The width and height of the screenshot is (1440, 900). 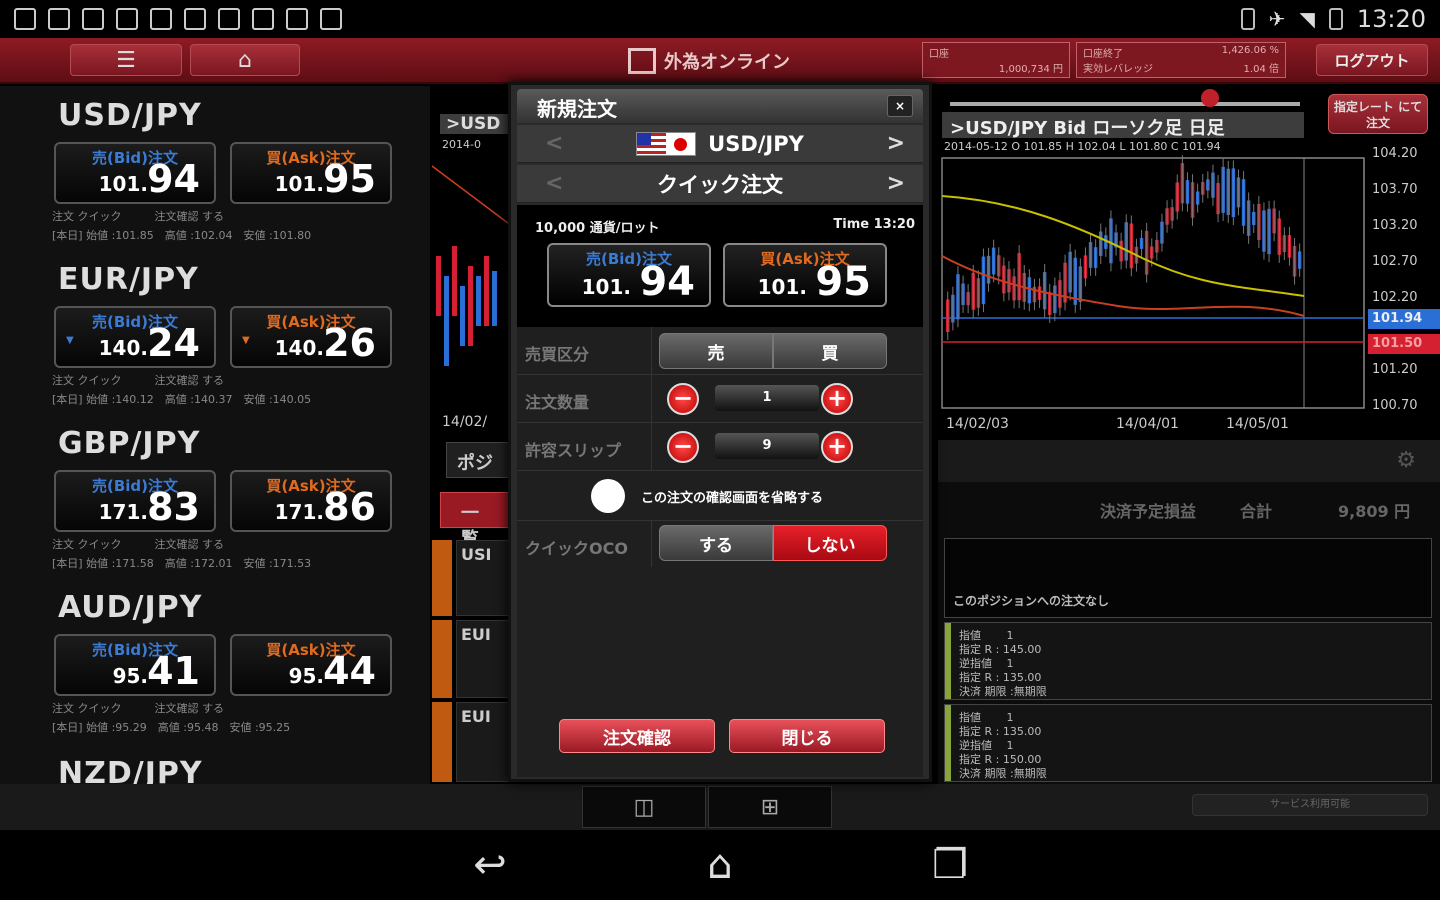 What do you see at coordinates (299, 348) in the screenshot?
I see `ask-price-int: 140.` at bounding box center [299, 348].